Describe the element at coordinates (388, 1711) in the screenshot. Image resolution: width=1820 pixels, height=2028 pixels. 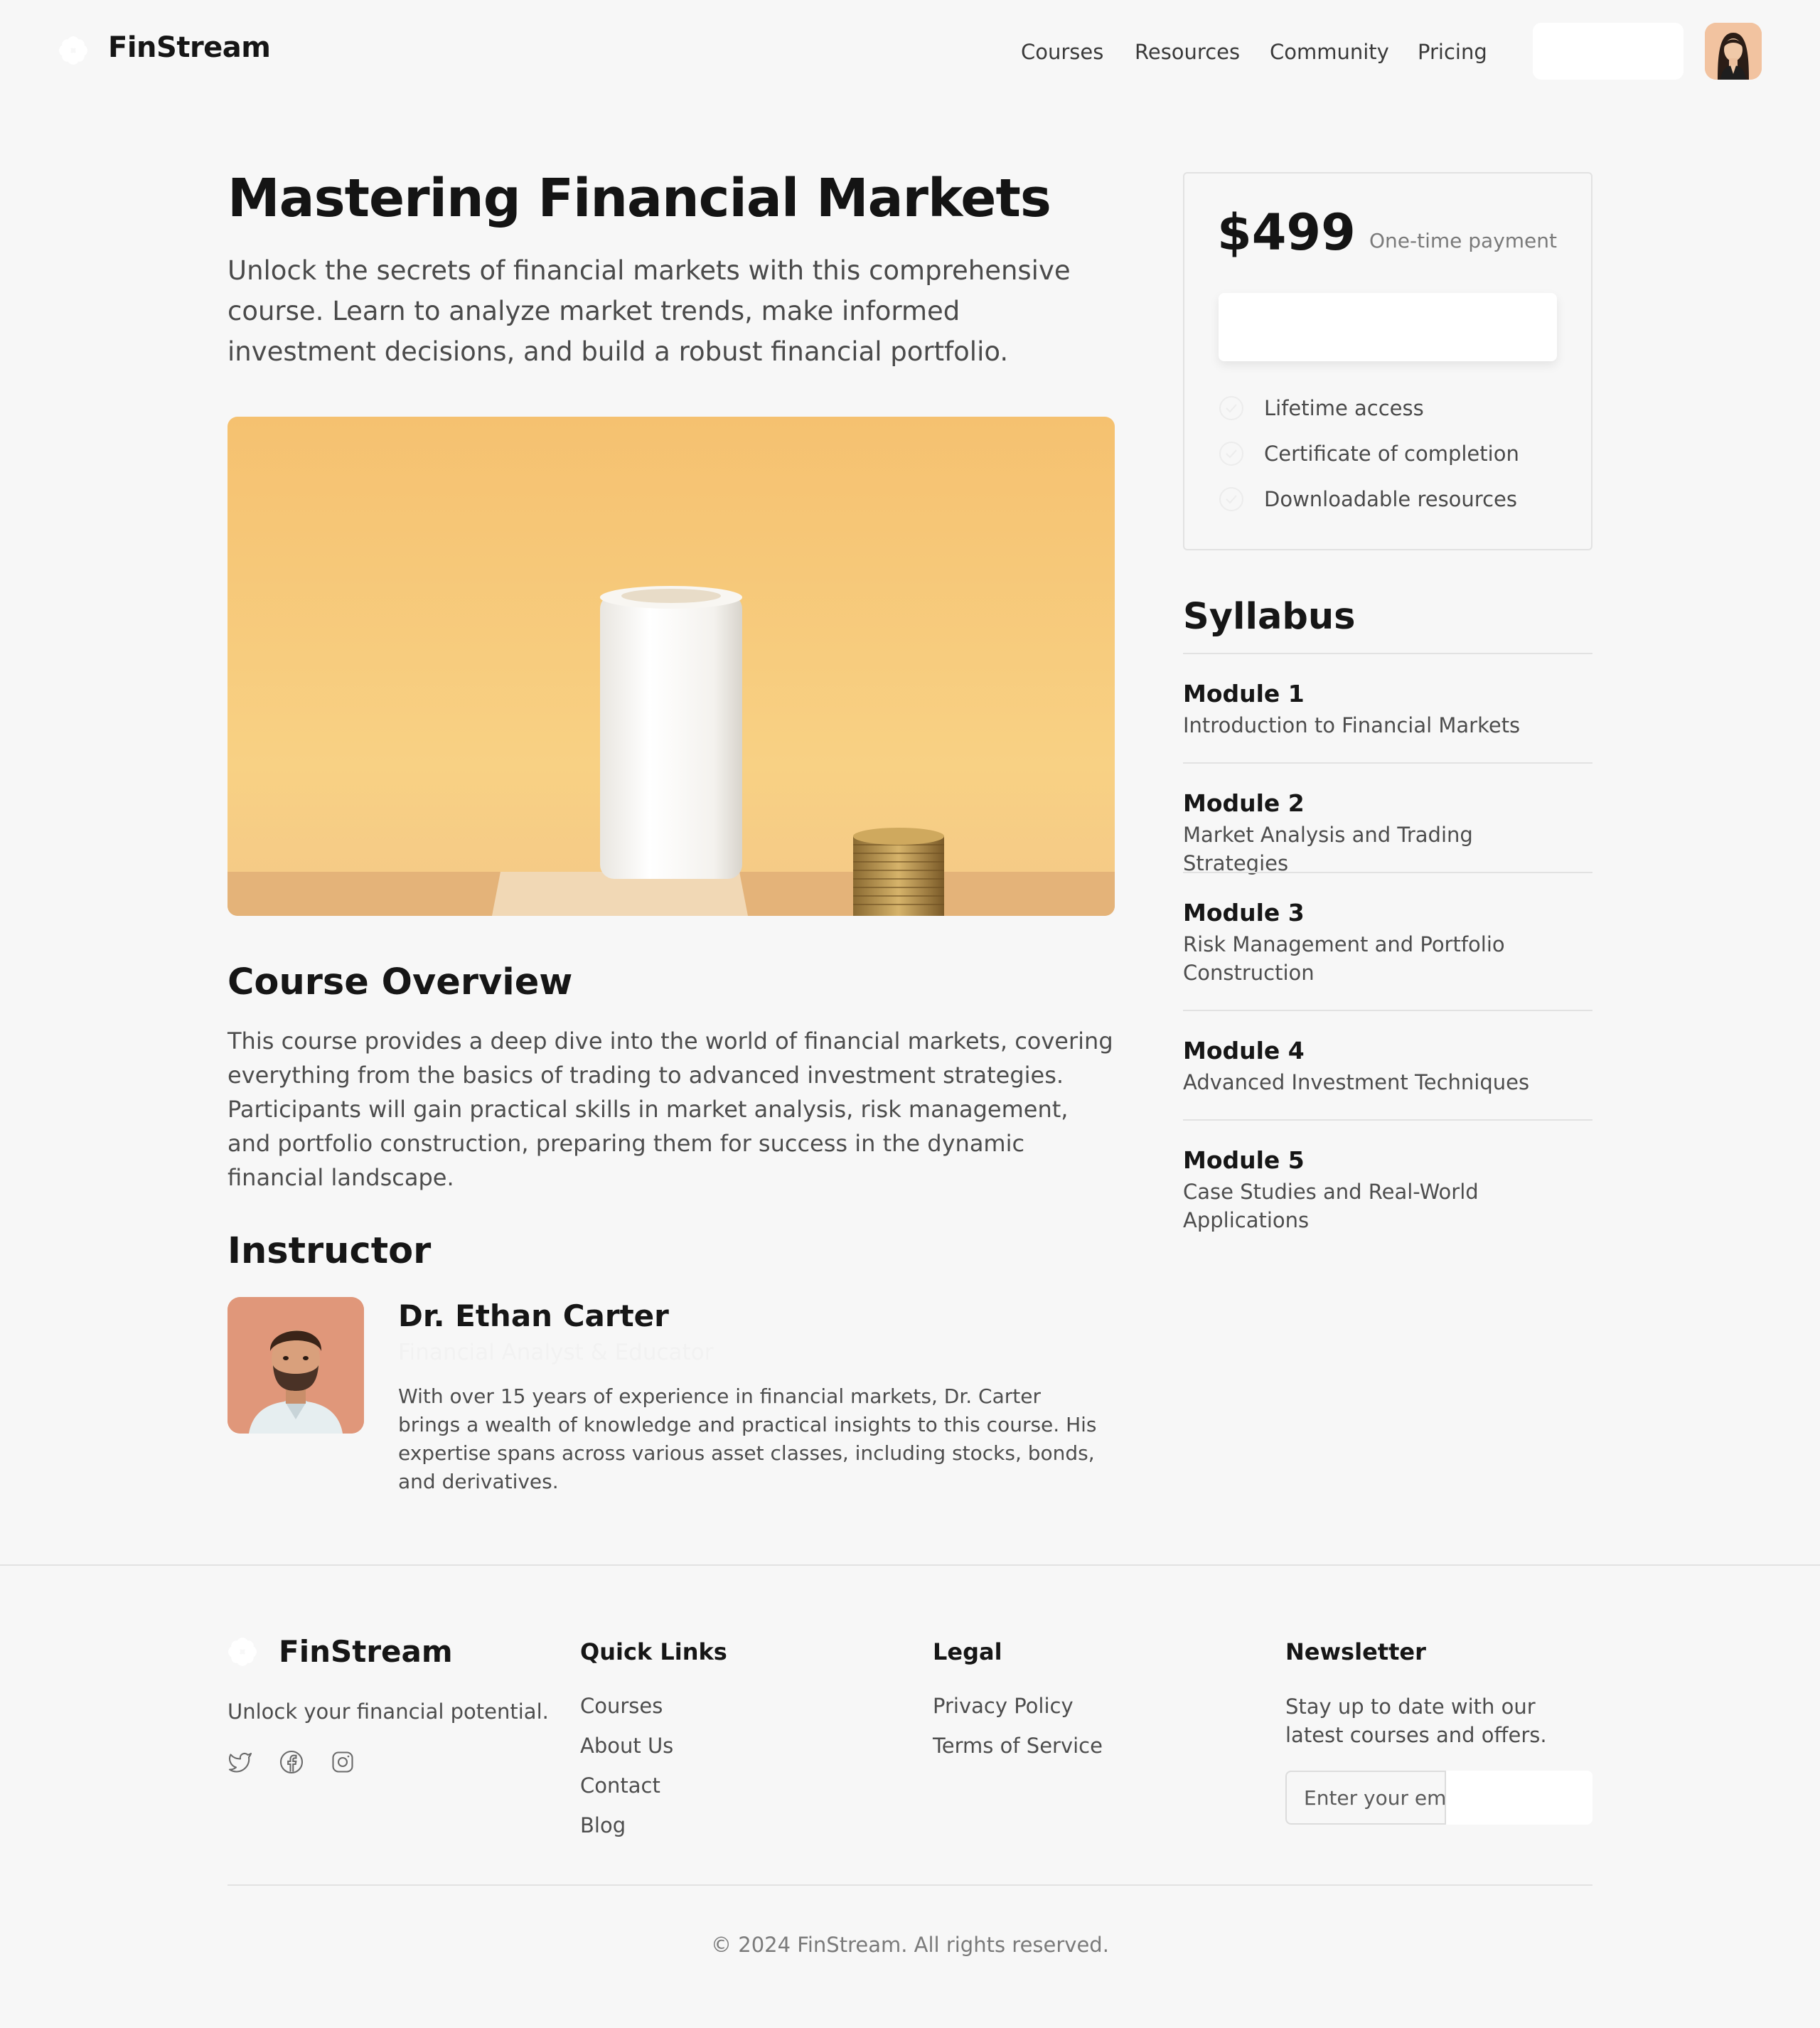
I see `footer-tagline: Unlock your financial potential.` at that location.